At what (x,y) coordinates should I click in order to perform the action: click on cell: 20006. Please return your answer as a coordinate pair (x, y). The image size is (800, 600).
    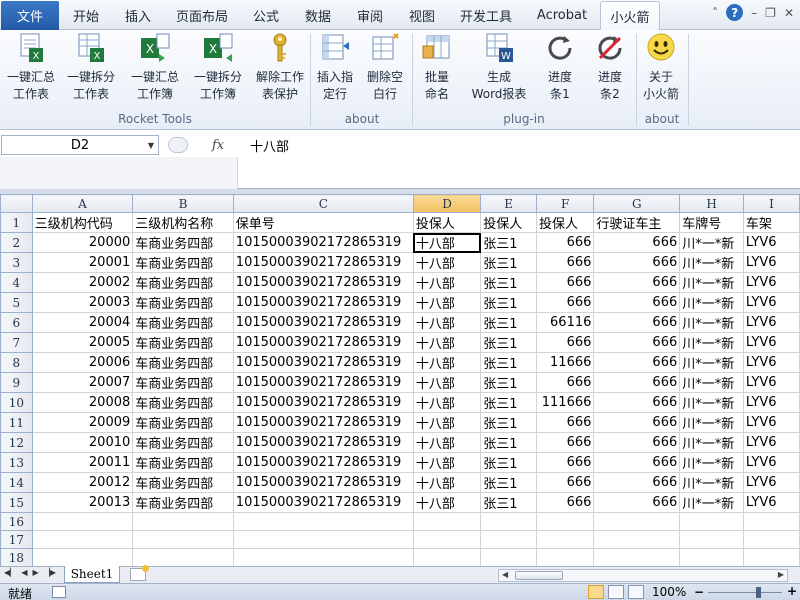
    Looking at the image, I should click on (82, 362).